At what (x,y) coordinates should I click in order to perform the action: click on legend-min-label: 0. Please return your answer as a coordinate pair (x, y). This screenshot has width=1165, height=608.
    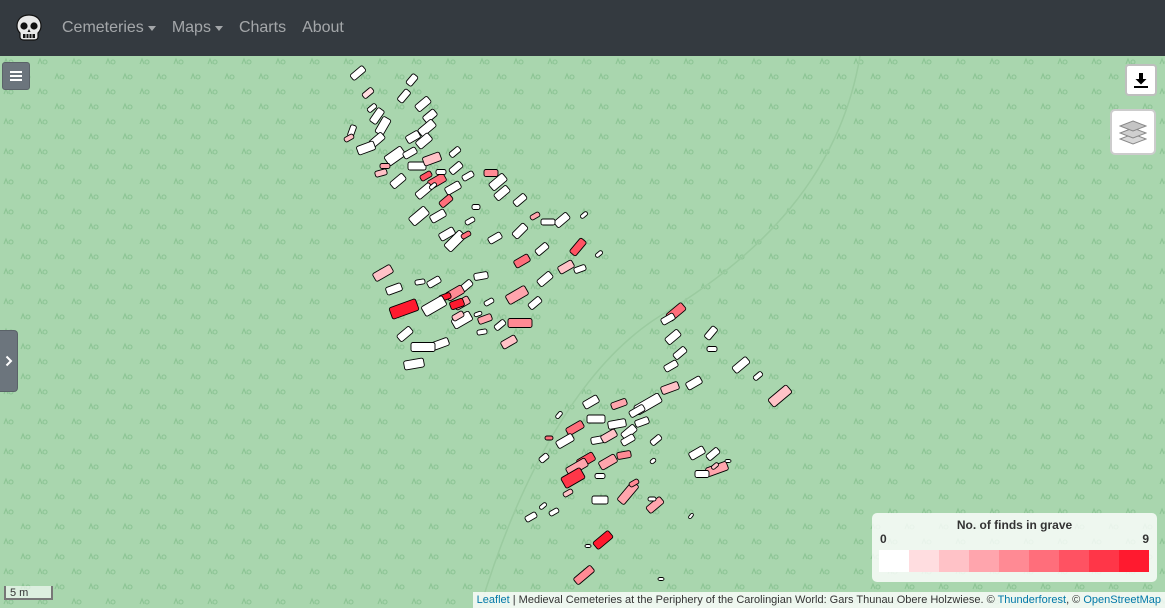
    Looking at the image, I should click on (883, 539).